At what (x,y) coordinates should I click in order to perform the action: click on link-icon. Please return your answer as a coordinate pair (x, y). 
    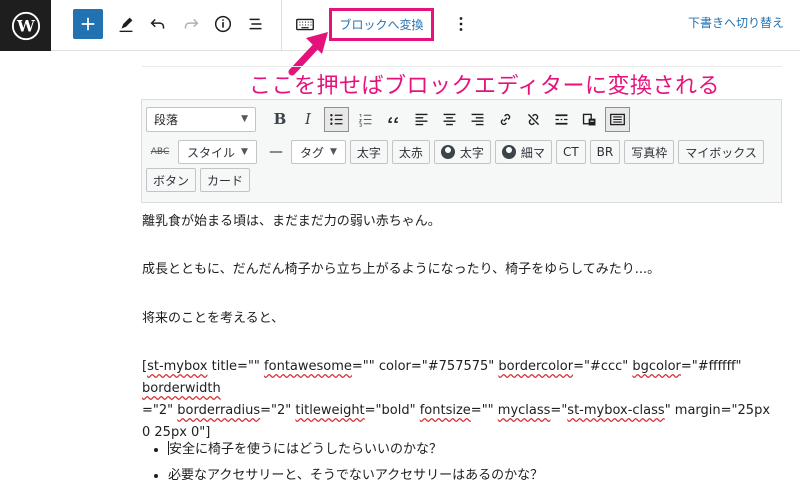
    Looking at the image, I should click on (505, 119).